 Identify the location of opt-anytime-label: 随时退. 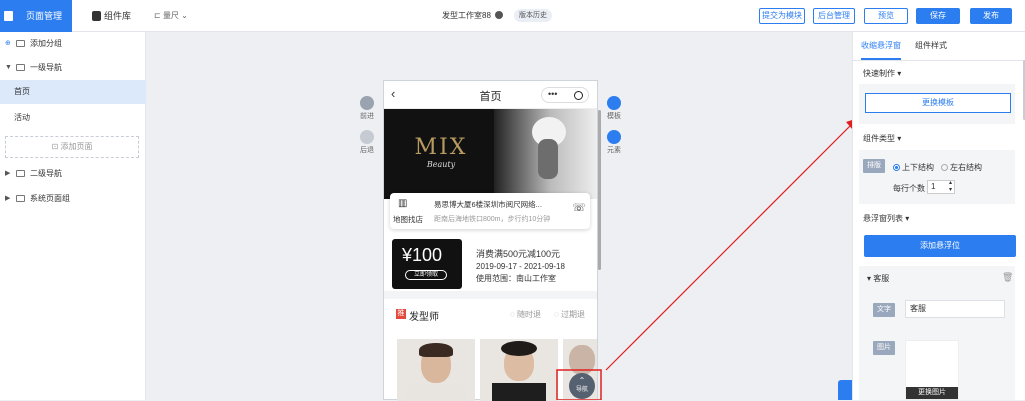
(529, 314).